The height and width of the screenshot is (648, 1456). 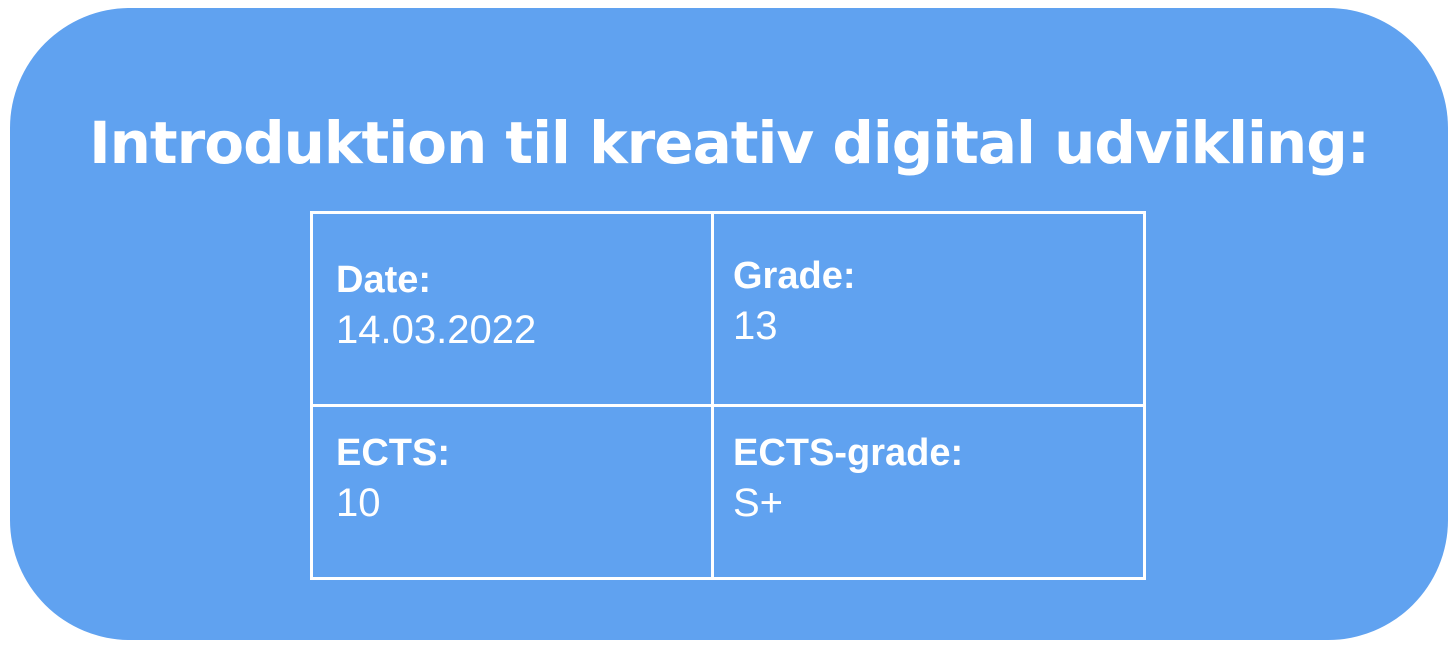 I want to click on ects-grade-value: S+, so click(x=758, y=503).